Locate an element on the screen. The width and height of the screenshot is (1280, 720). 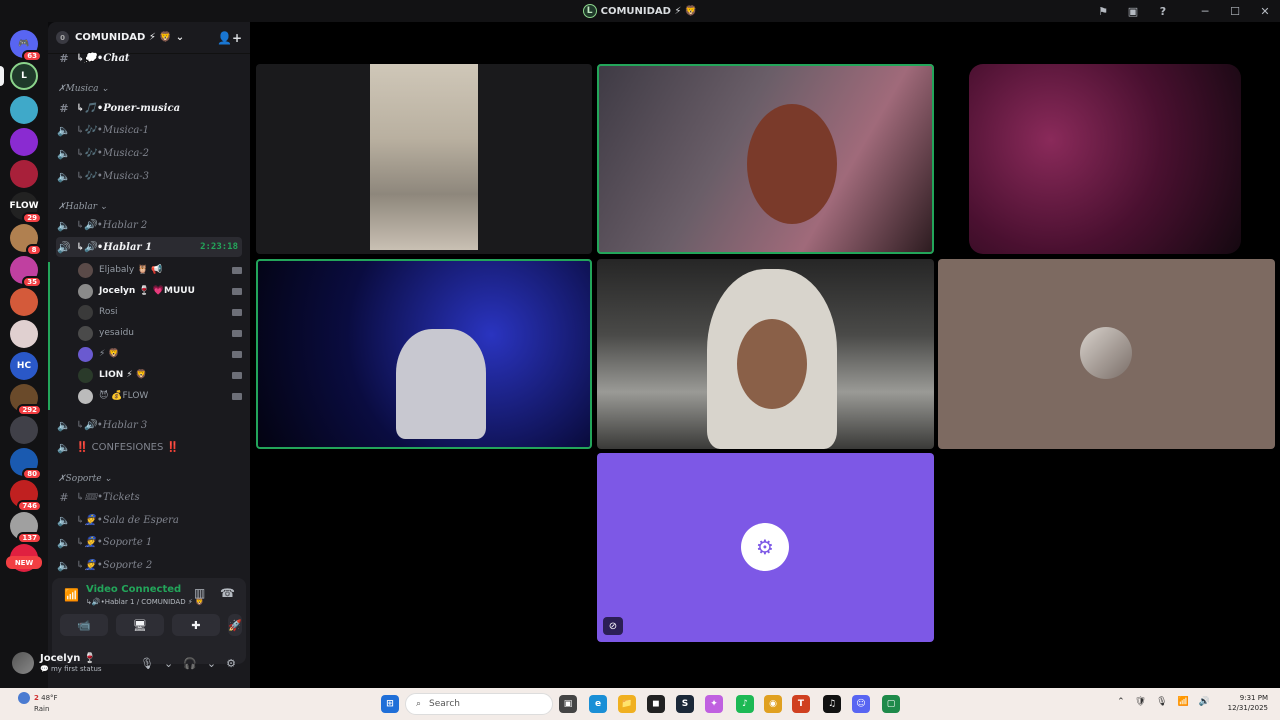
channel-soporte-1: 🔈 ↳👮•Soporte 1 is located at coordinates (149, 542).